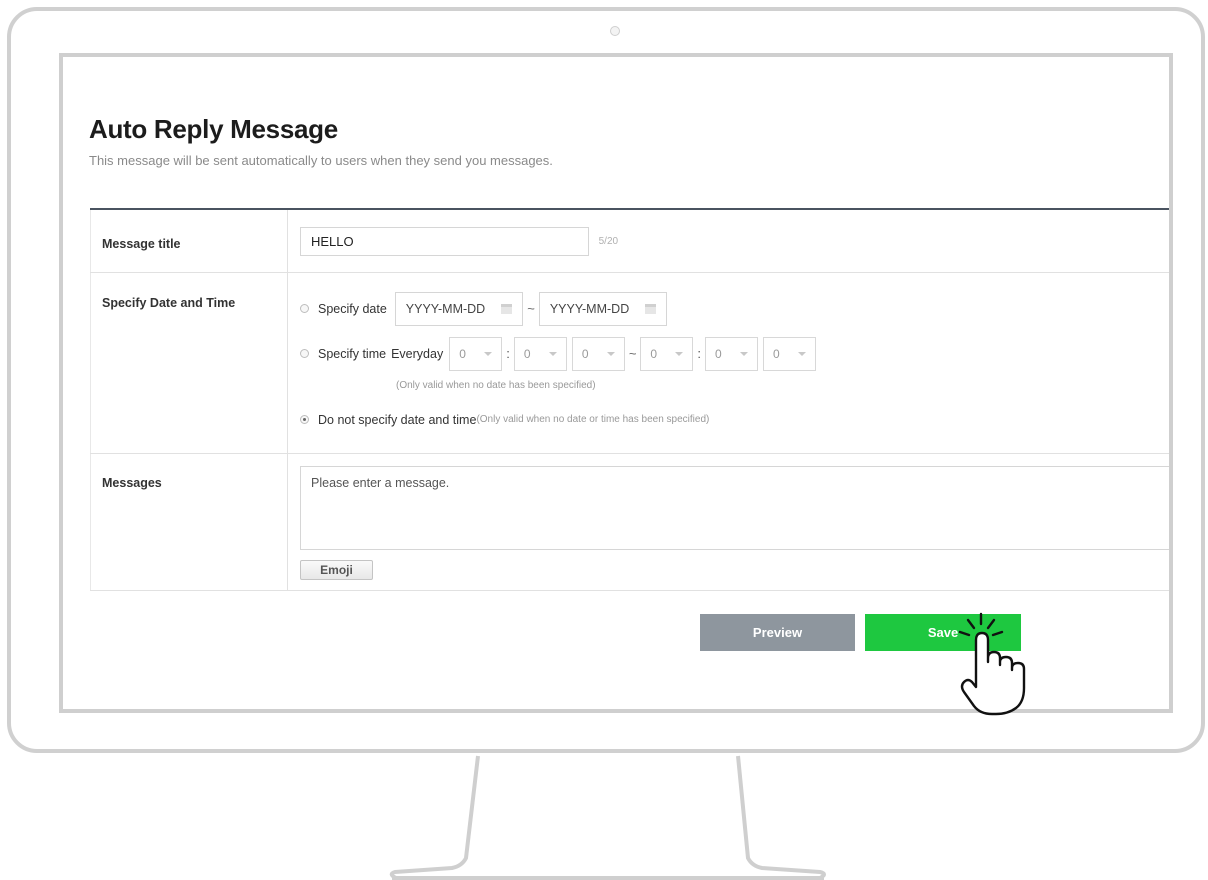  I want to click on start-date-field: YYYY-MM-DD, so click(459, 308).